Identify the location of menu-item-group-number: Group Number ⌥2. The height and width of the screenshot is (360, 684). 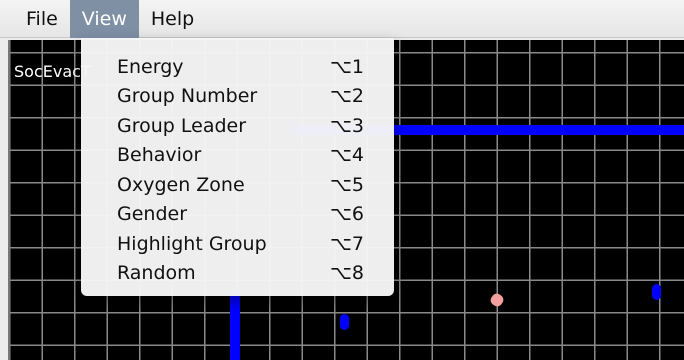
(237, 97).